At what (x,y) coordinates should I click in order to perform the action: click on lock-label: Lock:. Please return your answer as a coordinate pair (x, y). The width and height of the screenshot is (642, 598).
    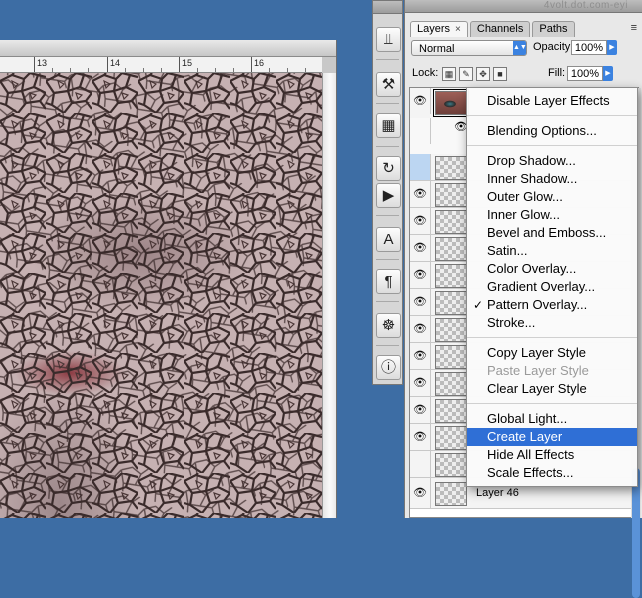
    Looking at the image, I should click on (425, 73).